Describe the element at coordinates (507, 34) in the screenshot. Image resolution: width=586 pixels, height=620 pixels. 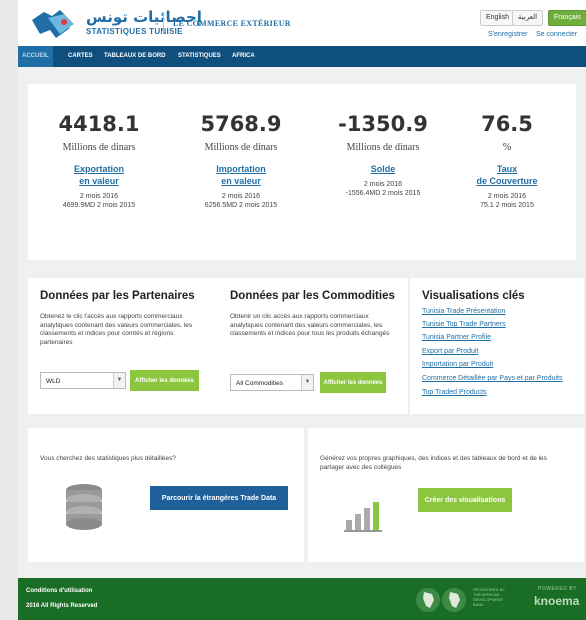
I see `register-link: S'enregistrer` at that location.